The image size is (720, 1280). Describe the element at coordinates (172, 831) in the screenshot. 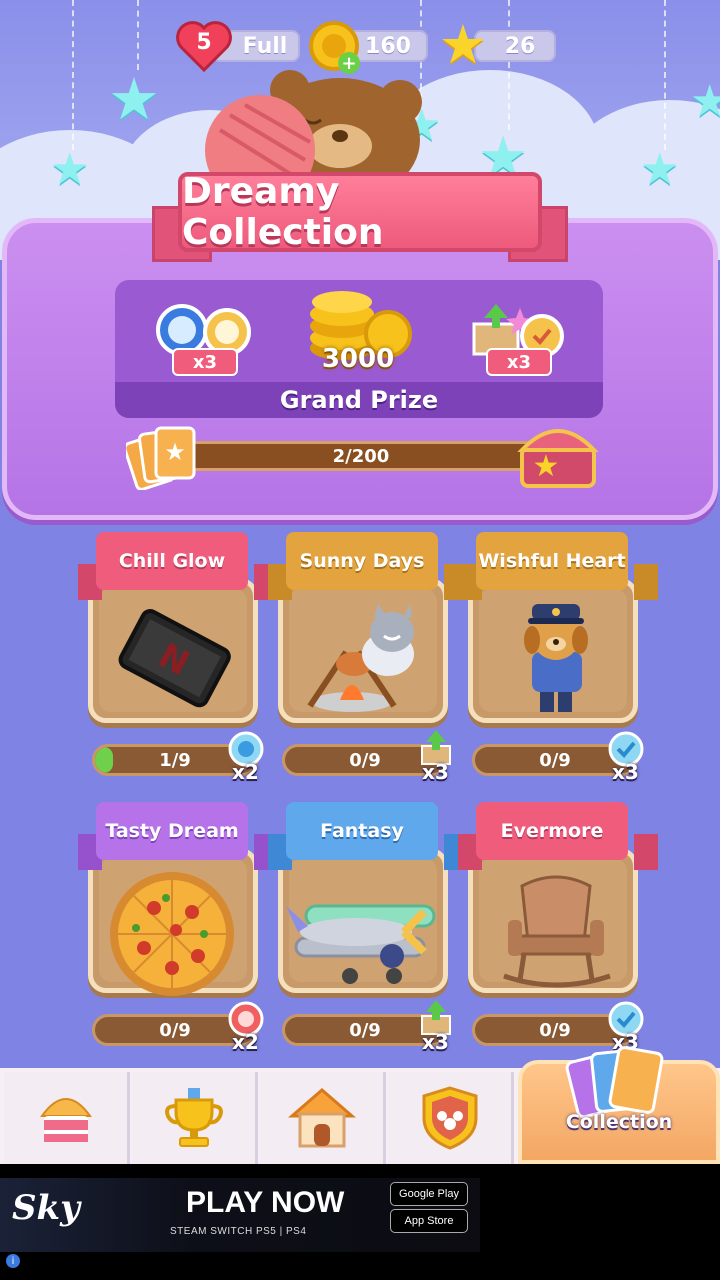

I see `album-title: Tasty Dream` at that location.